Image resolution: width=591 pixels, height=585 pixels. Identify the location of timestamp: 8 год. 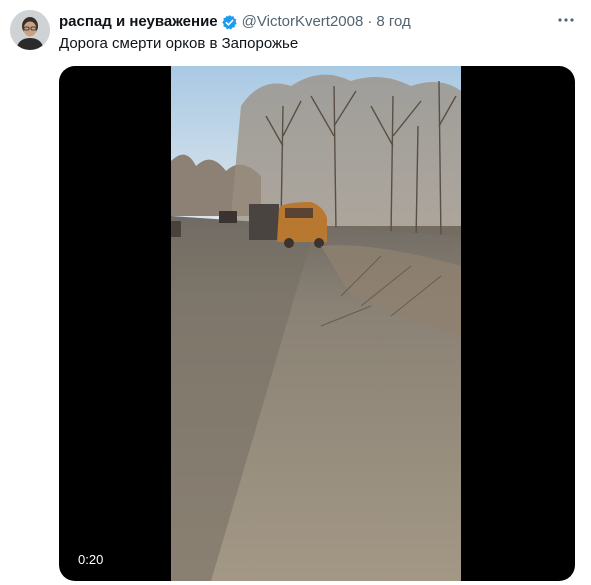
(393, 22).